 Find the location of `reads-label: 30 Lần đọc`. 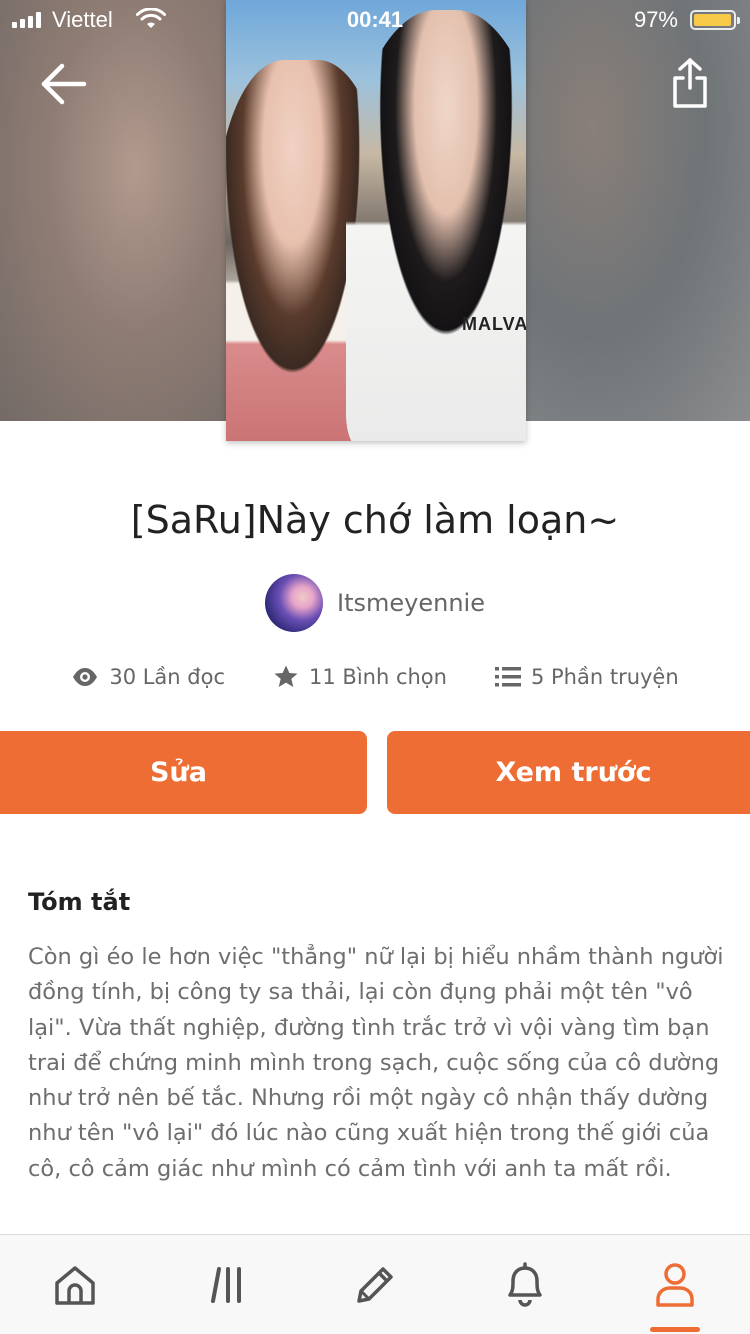

reads-label: 30 Lần đọc is located at coordinates (167, 677).